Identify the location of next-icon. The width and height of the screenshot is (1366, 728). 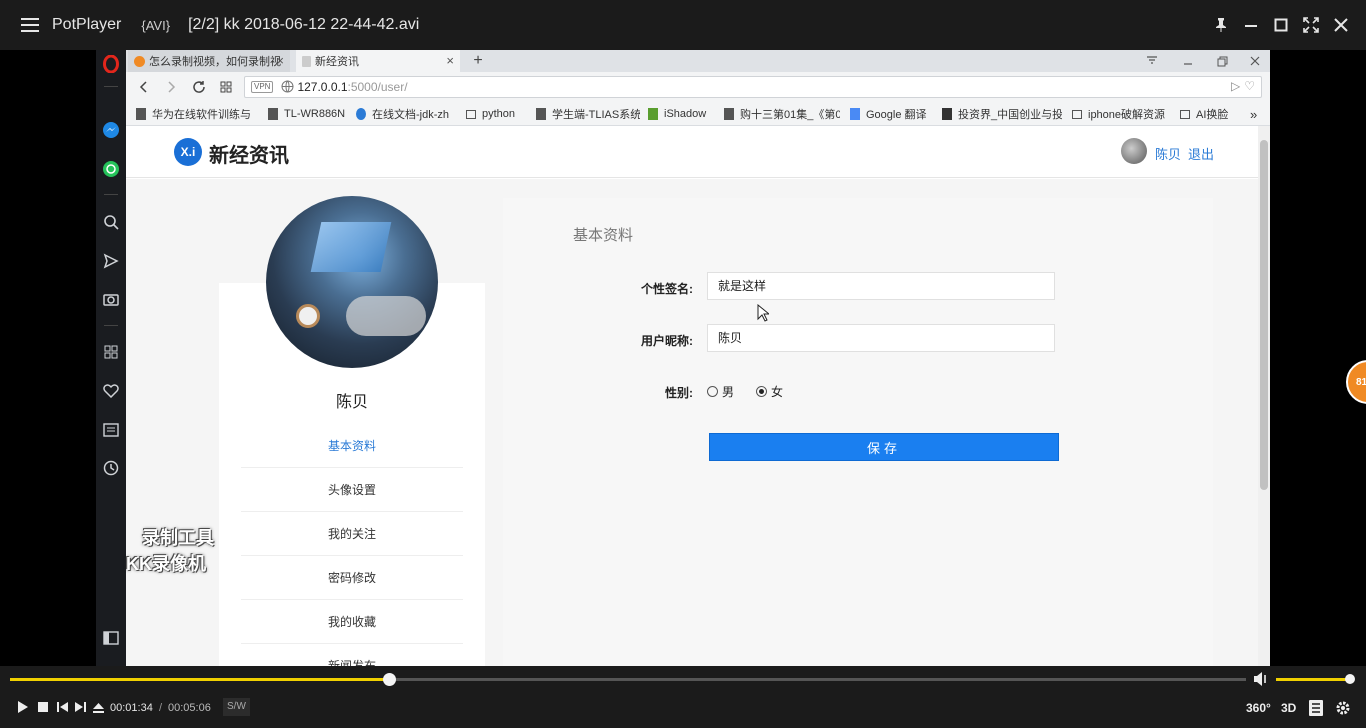
(80, 707).